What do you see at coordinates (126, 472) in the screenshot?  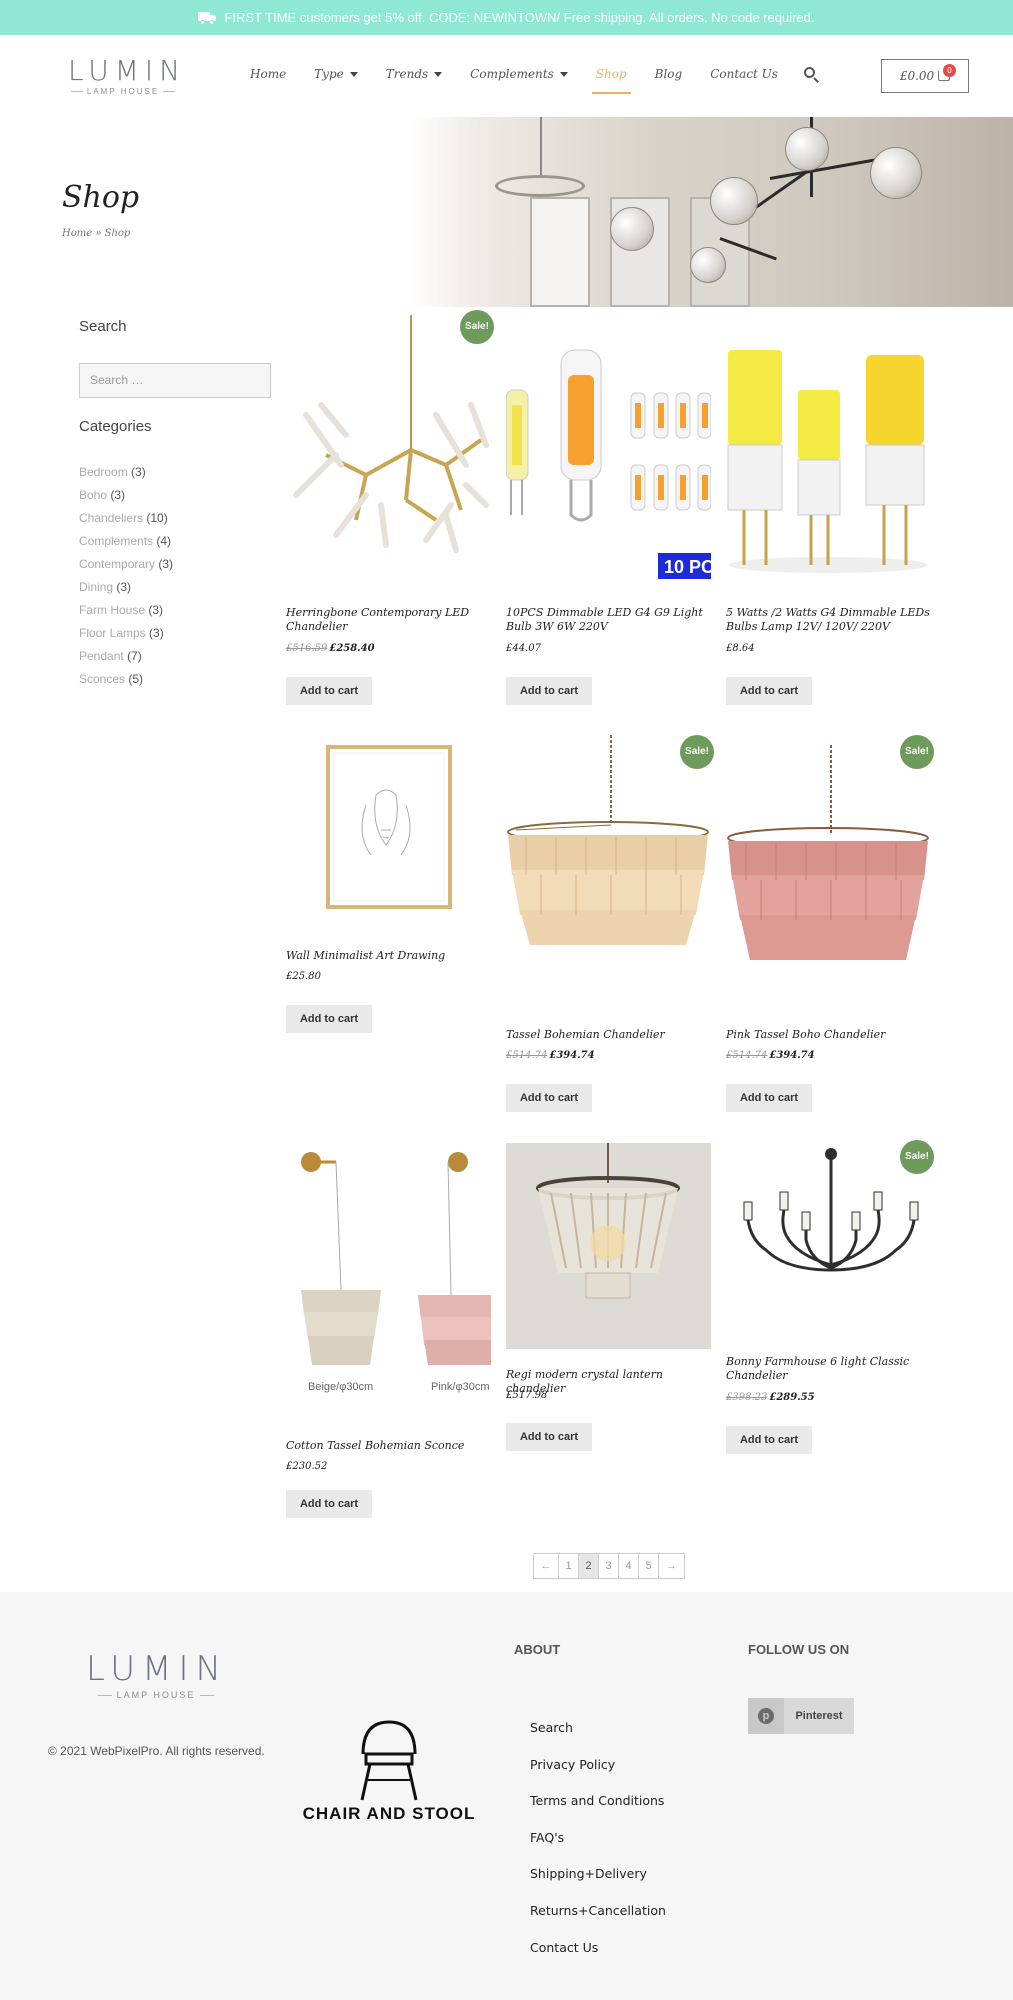 I see `category-item: Bedroom (3)` at bounding box center [126, 472].